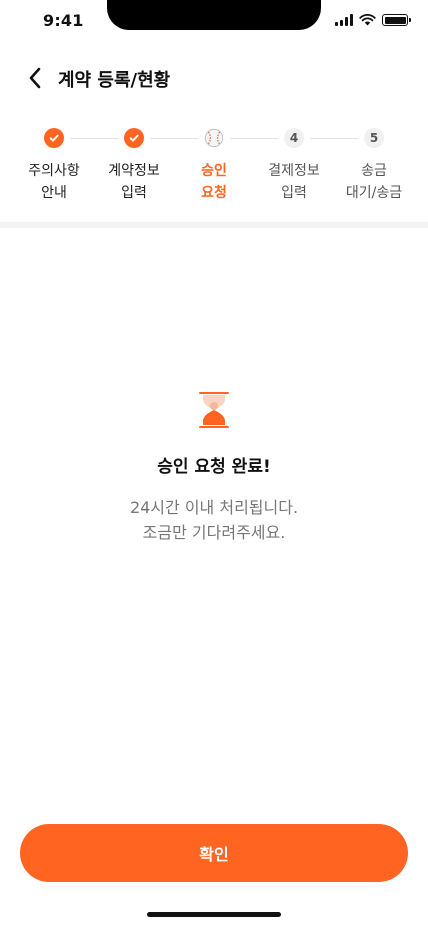  Describe the element at coordinates (374, 138) in the screenshot. I see `step-number: 5` at that location.